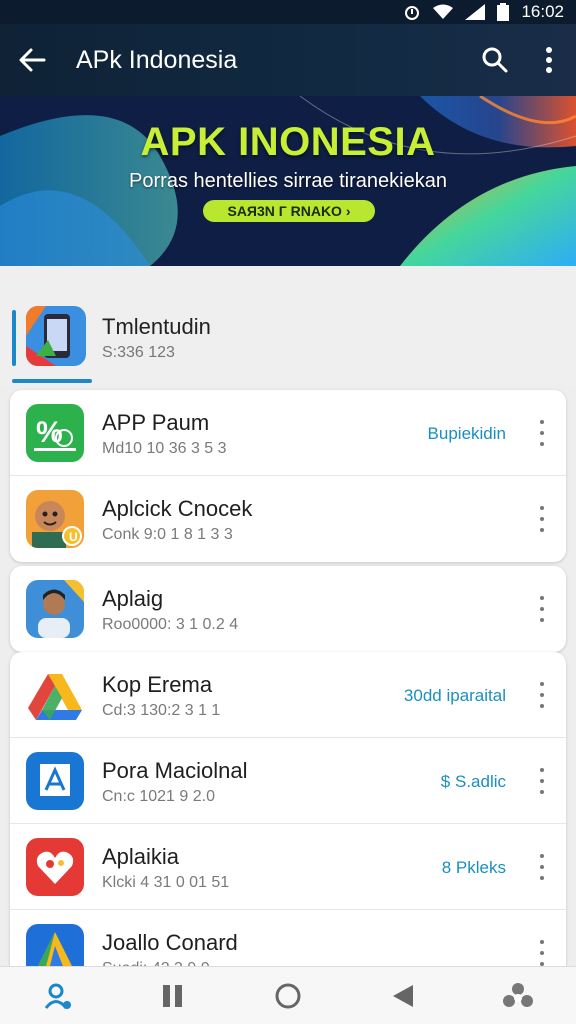 The width and height of the screenshot is (576, 1024). I want to click on home-circle-icon, so click(288, 995).